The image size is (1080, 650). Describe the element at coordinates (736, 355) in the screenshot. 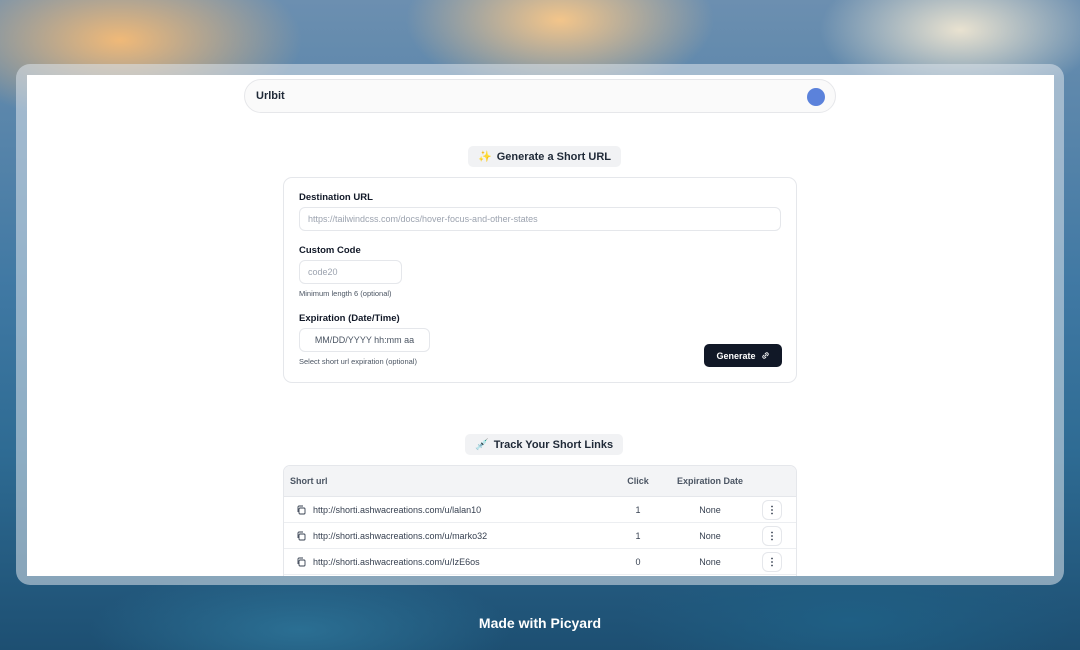

I see `generate-button-label: Generate` at that location.